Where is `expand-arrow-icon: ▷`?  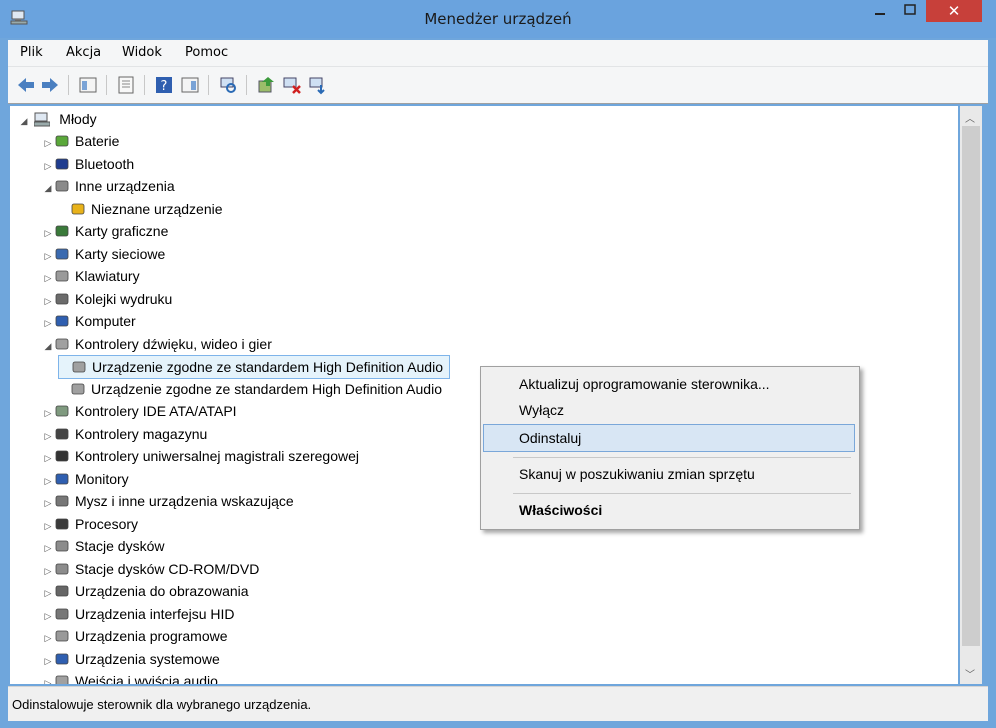
expand-arrow-icon: ▷ is located at coordinates (48, 678).